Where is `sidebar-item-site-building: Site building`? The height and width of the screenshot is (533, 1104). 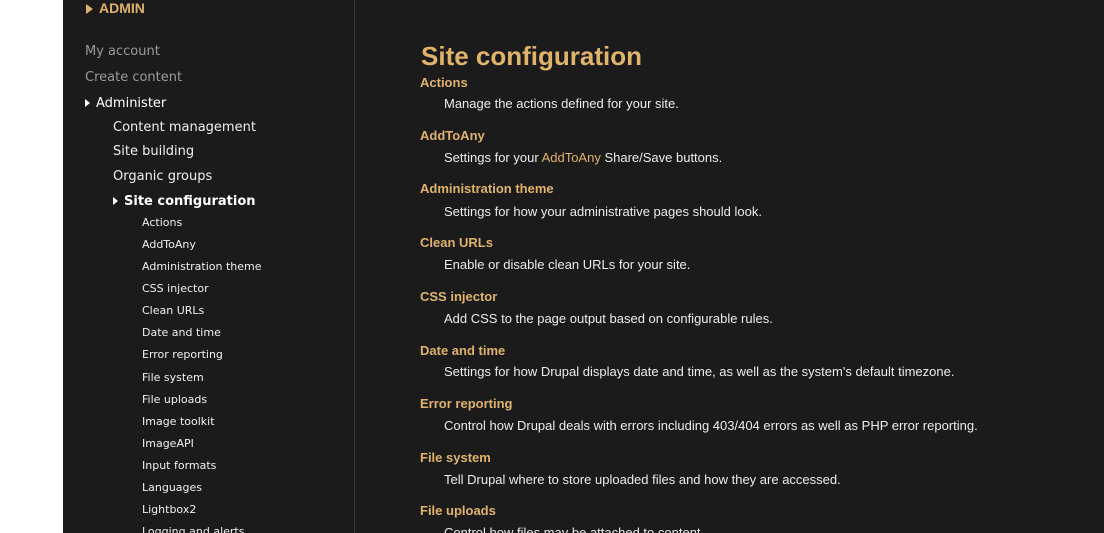
sidebar-item-site-building: Site building is located at coordinates (153, 152).